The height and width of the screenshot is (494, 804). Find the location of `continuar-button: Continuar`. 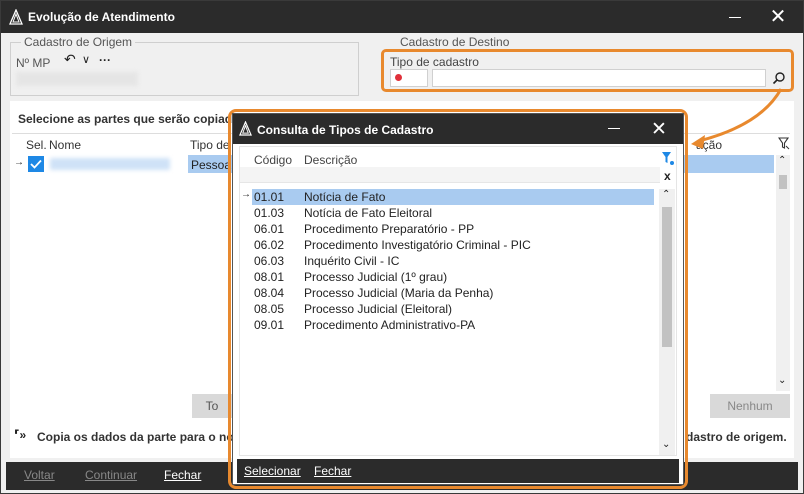

continuar-button: Continuar is located at coordinates (111, 475).